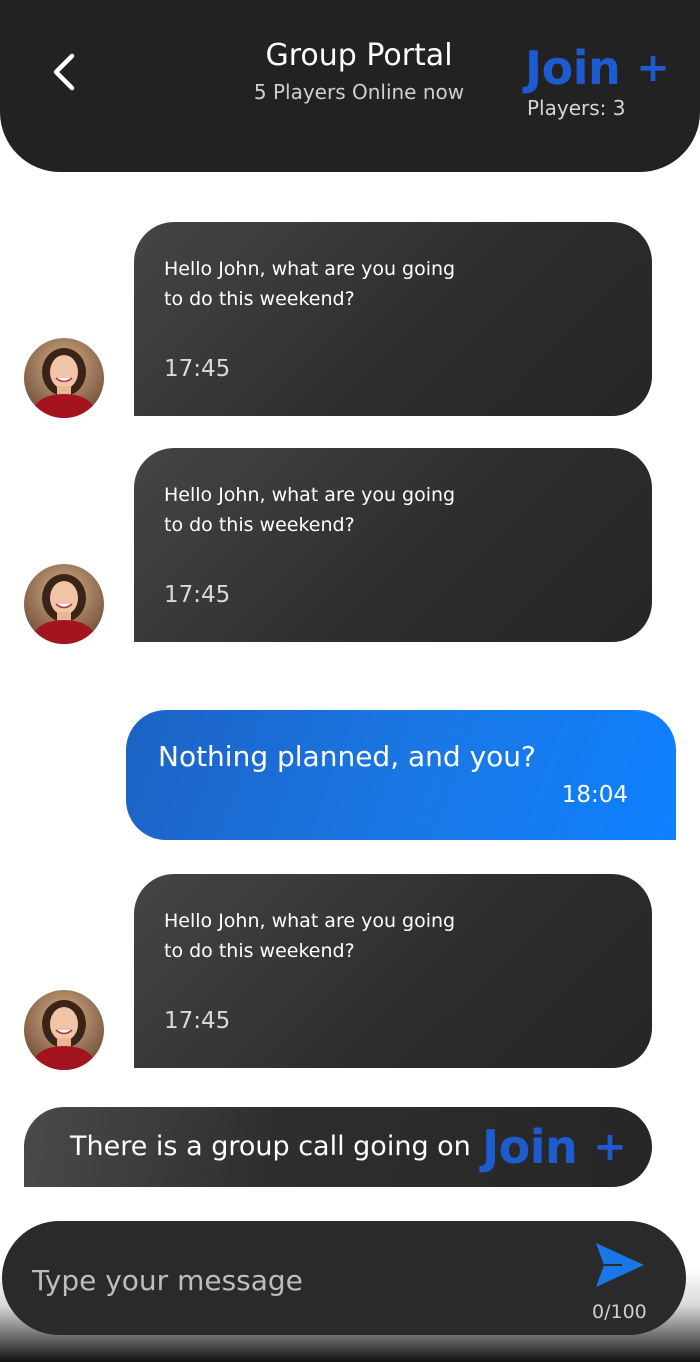 This screenshot has height=1362, width=700. Describe the element at coordinates (594, 795) in the screenshot. I see `message-time: 18:04` at that location.